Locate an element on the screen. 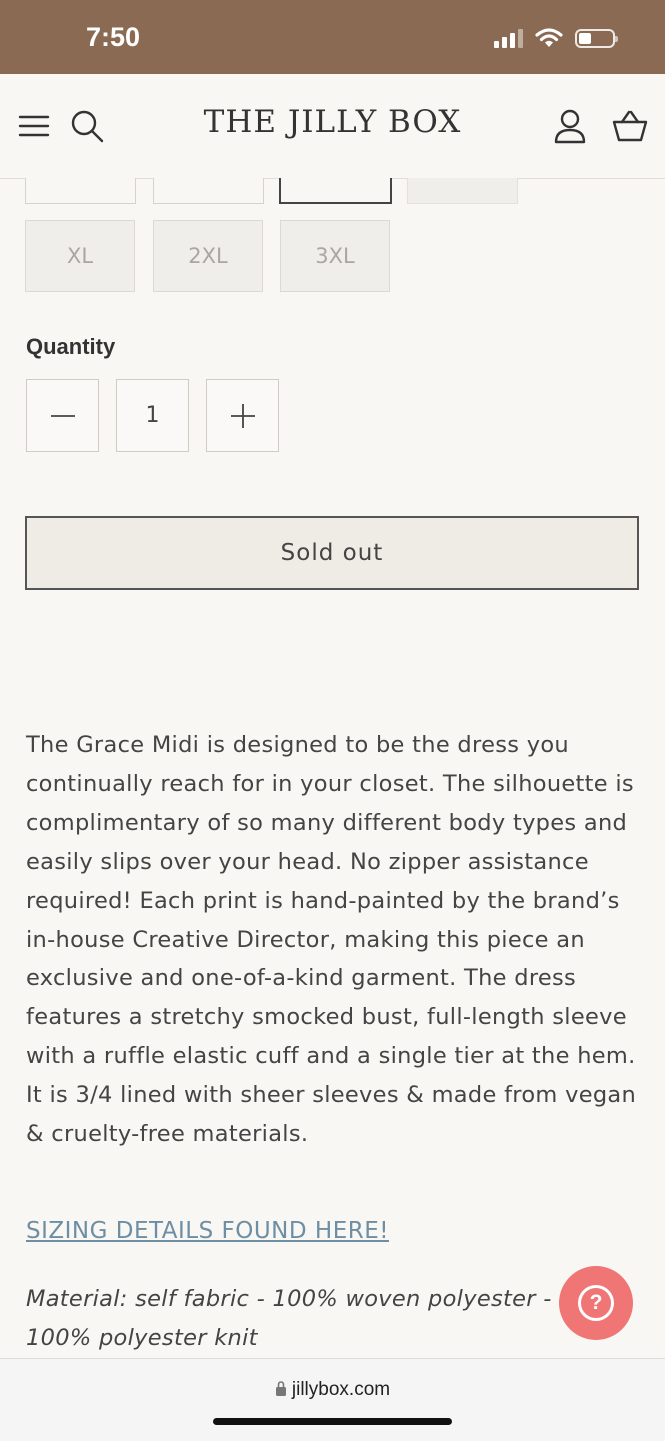 Image resolution: width=665 pixels, height=1441 pixels. size-option-3xl: 3XL is located at coordinates (335, 256).